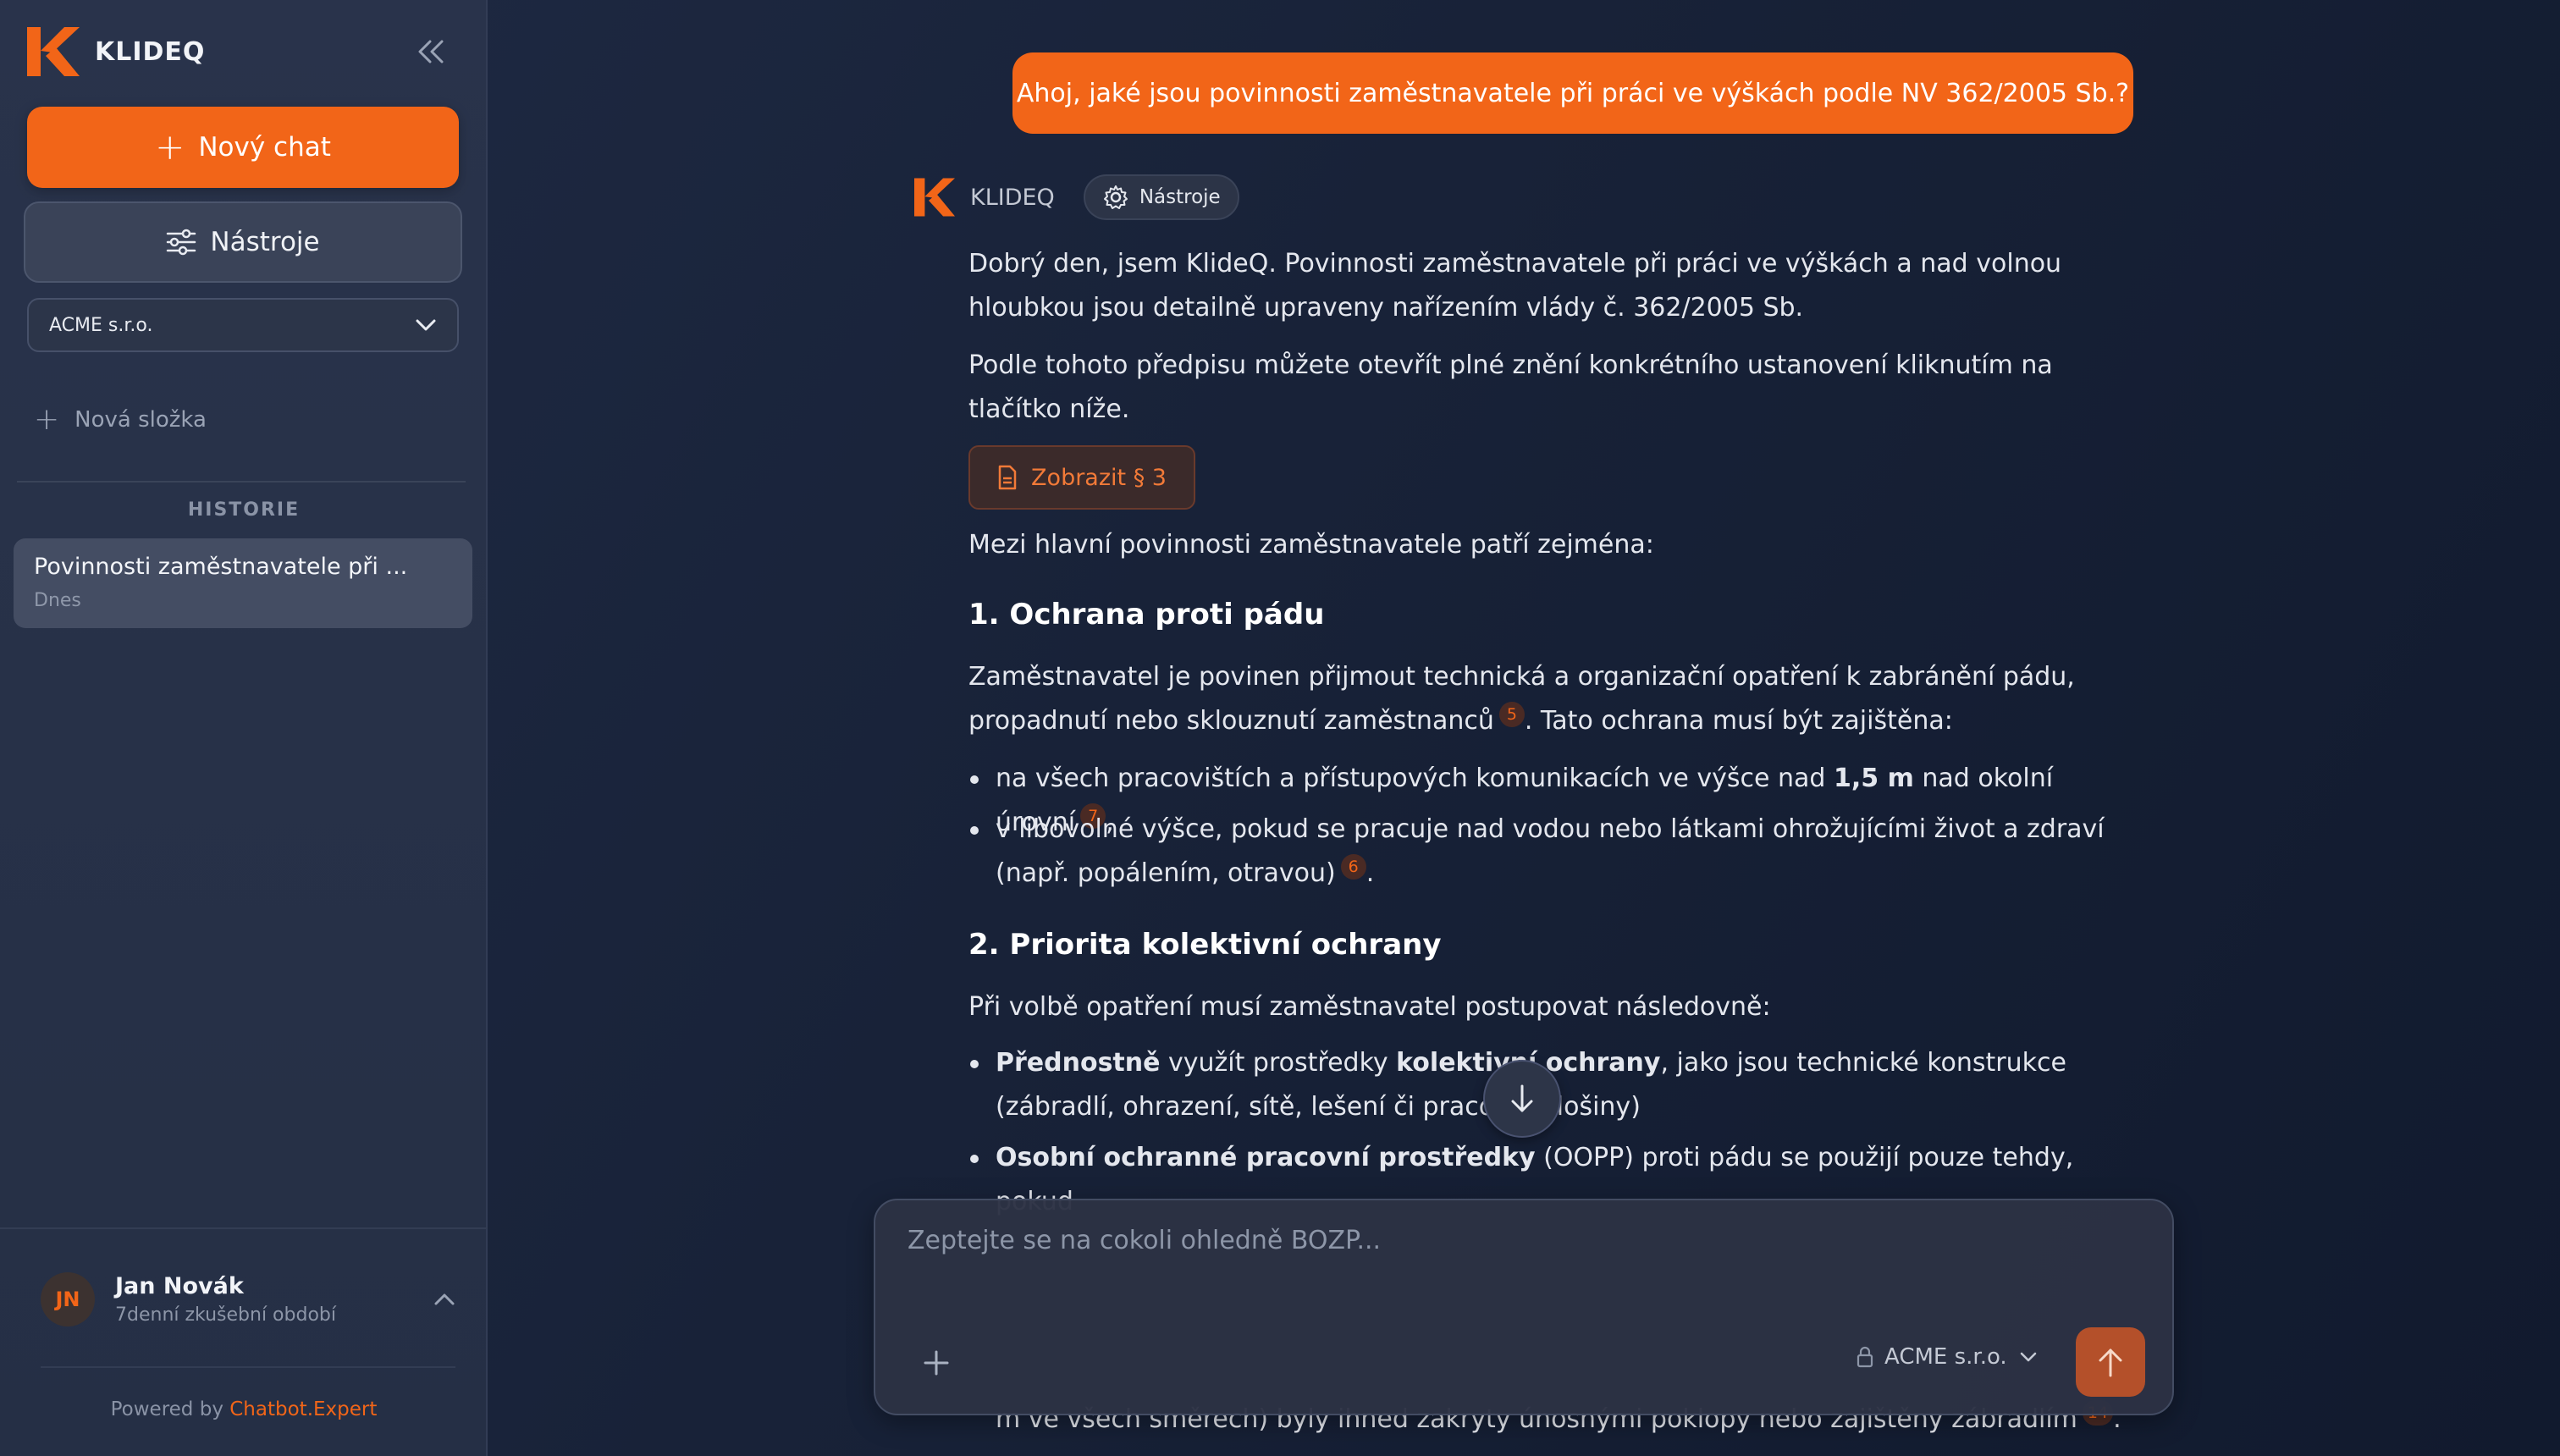 The image size is (2560, 1456). Describe the element at coordinates (1146, 614) in the screenshot. I see `answer-heading: 1. Ochrana proti pádu` at that location.